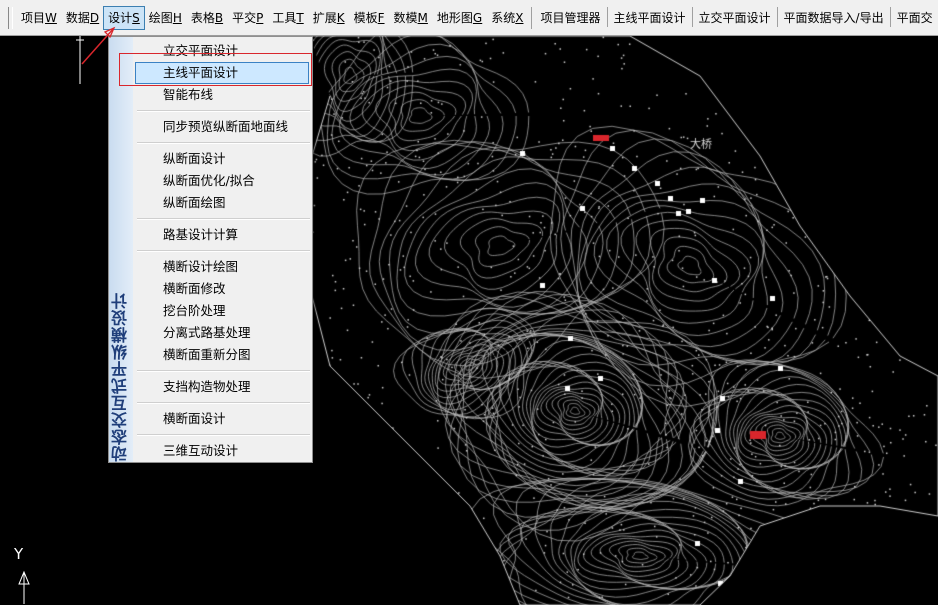 This screenshot has height=605, width=938. I want to click on menu-item: 支挡构造物处理, so click(222, 387).